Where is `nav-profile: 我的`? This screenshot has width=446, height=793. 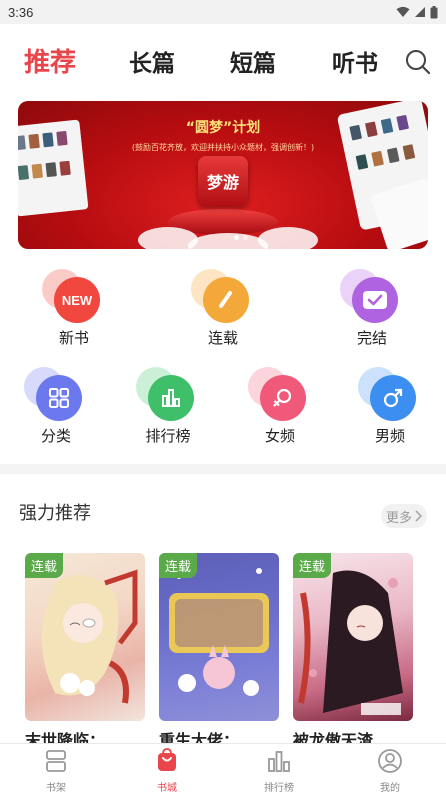
nav-profile: 我的 is located at coordinates (390, 770).